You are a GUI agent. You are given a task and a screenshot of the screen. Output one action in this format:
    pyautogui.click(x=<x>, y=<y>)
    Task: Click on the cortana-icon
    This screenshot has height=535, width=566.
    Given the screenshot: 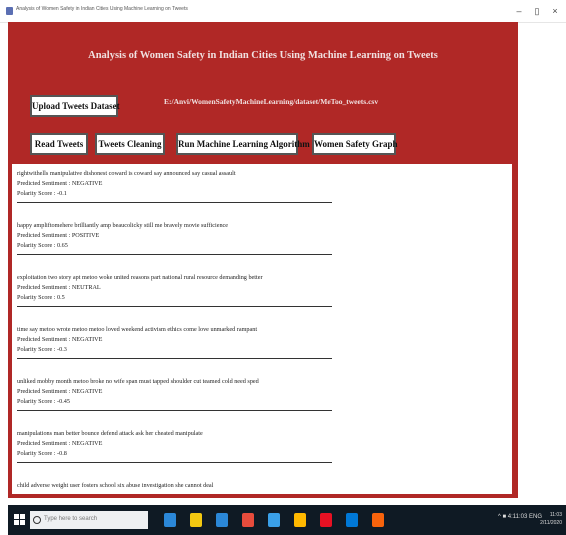 What is the action you would take?
    pyautogui.click(x=37, y=520)
    